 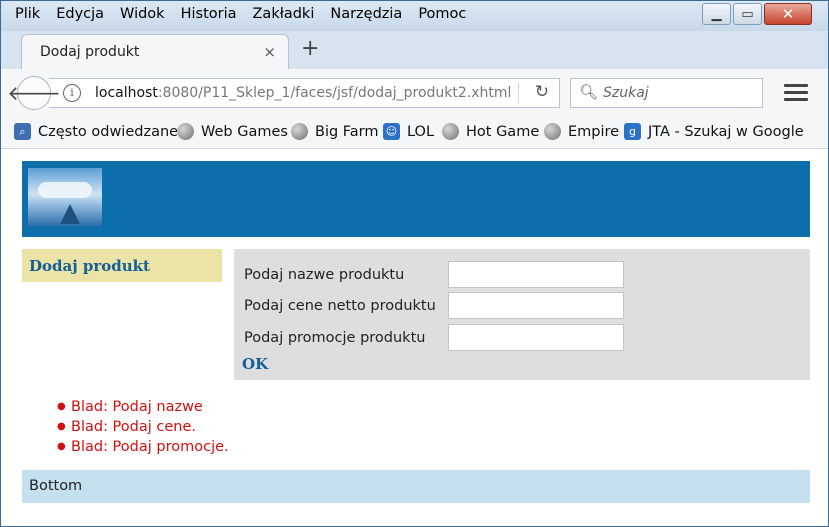 What do you see at coordinates (80, 14) in the screenshot?
I see `menu-edycja: Edycja` at bounding box center [80, 14].